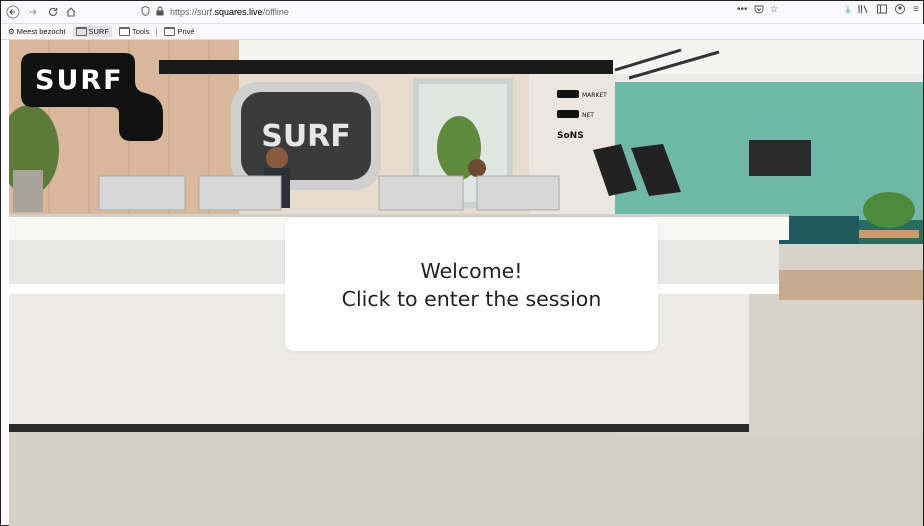 The height and width of the screenshot is (526, 924). Describe the element at coordinates (11, 31) in the screenshot. I see `gear-icon: ⚙` at that location.